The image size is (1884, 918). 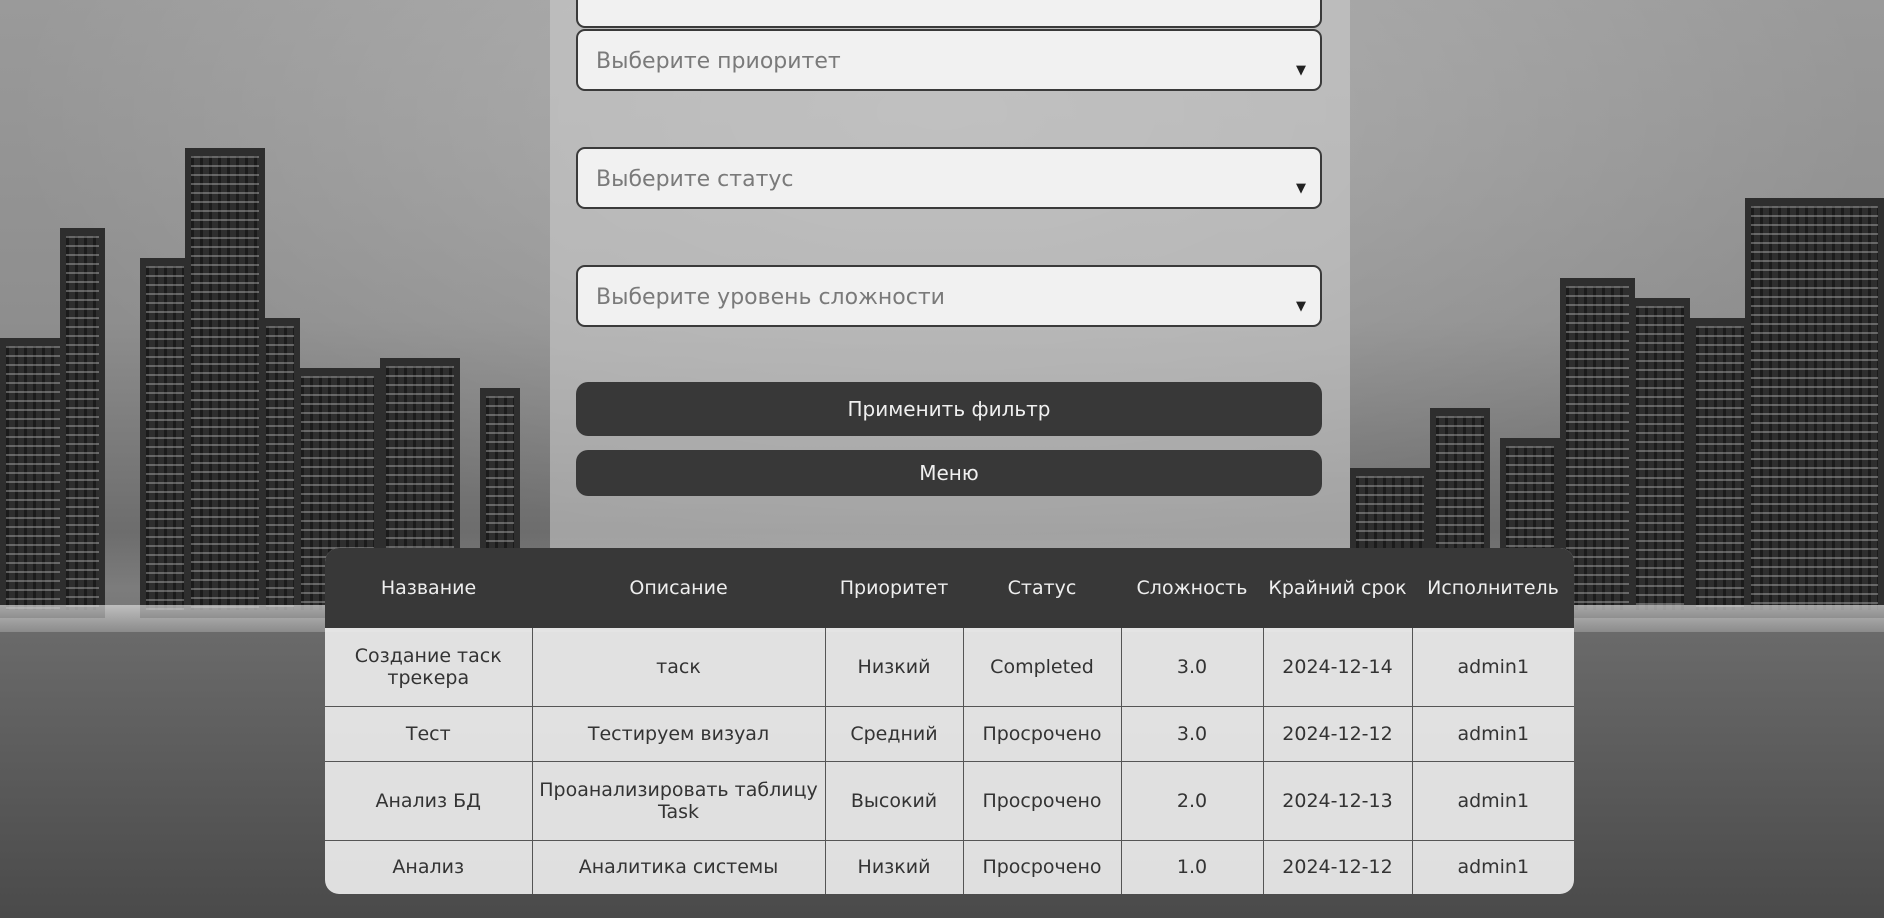 I want to click on cell-deadline: 2024-12-14, so click(x=1337, y=667).